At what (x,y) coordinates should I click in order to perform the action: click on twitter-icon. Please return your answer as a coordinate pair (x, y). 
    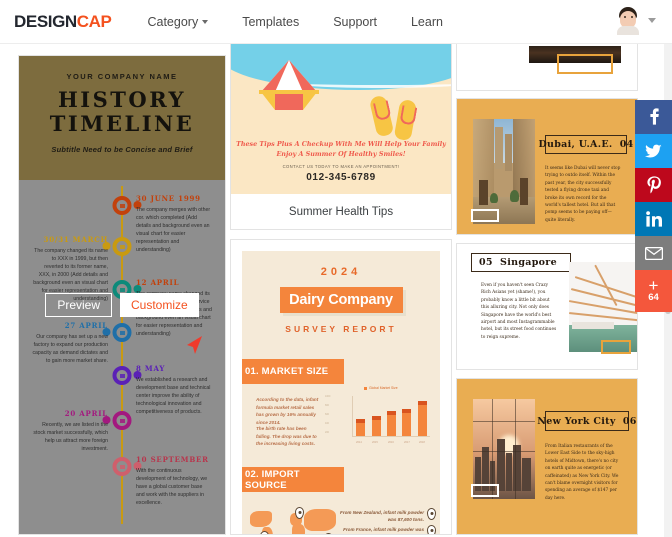
    Looking at the image, I should click on (653, 150).